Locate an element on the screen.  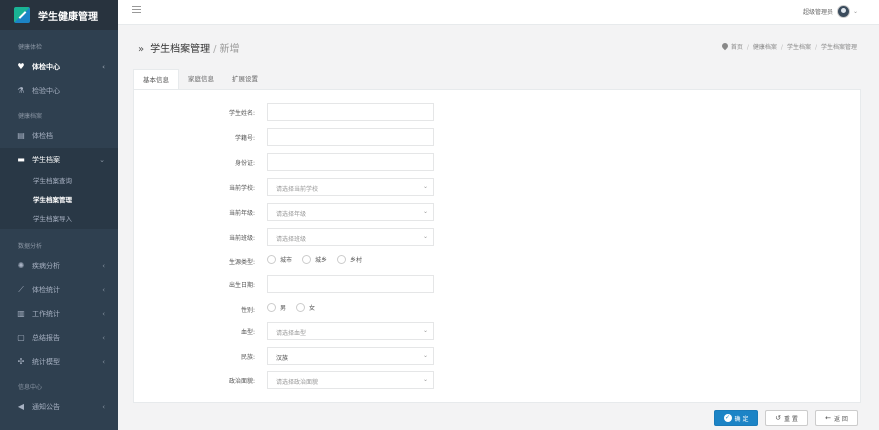
folder-icon: ▬ is located at coordinates (21, 159).